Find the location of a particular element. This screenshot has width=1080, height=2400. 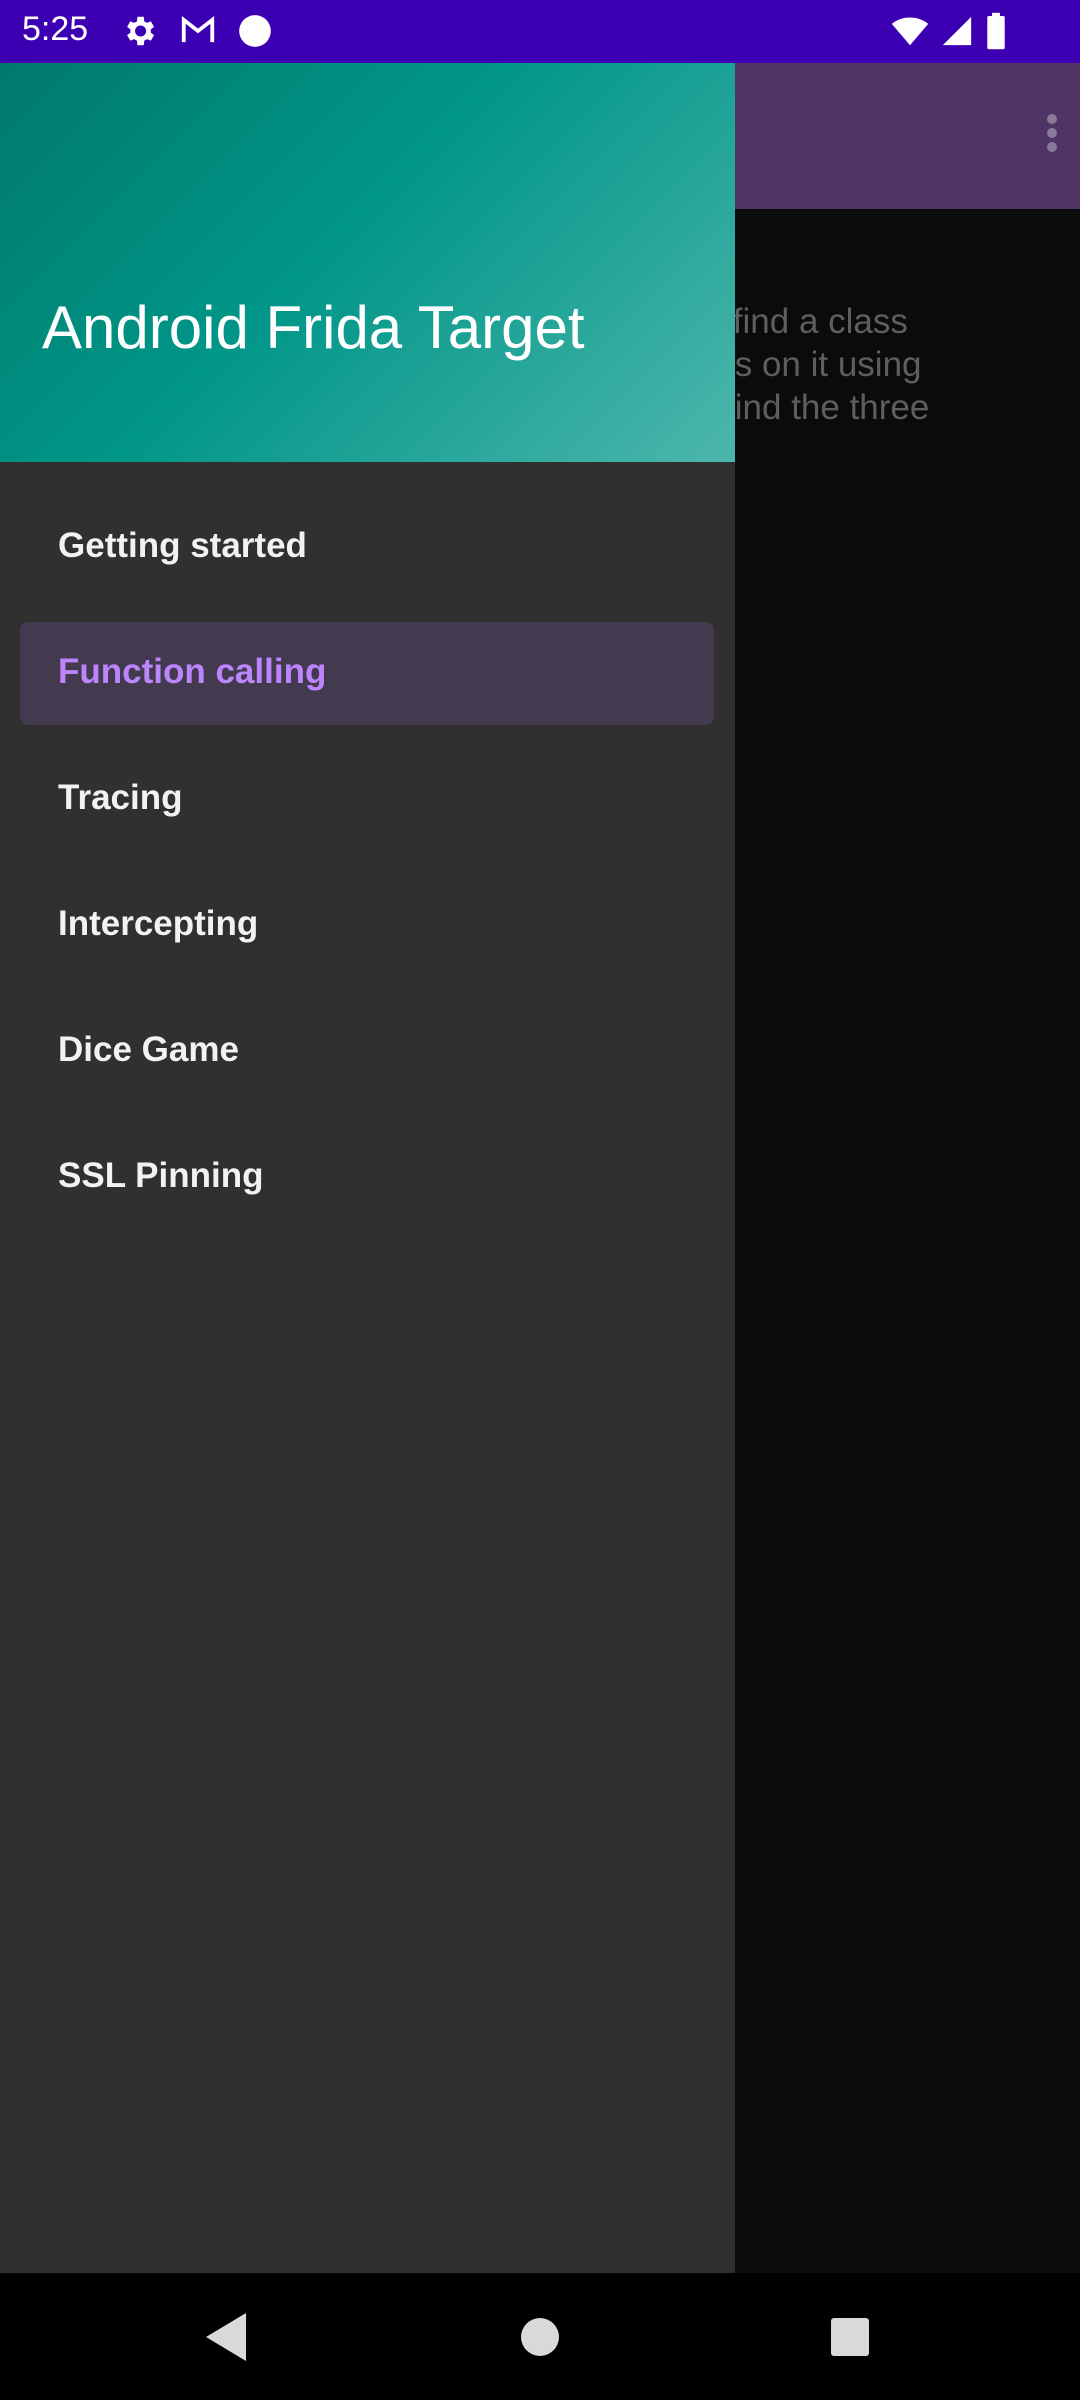

cell-signal-icon is located at coordinates (957, 31).